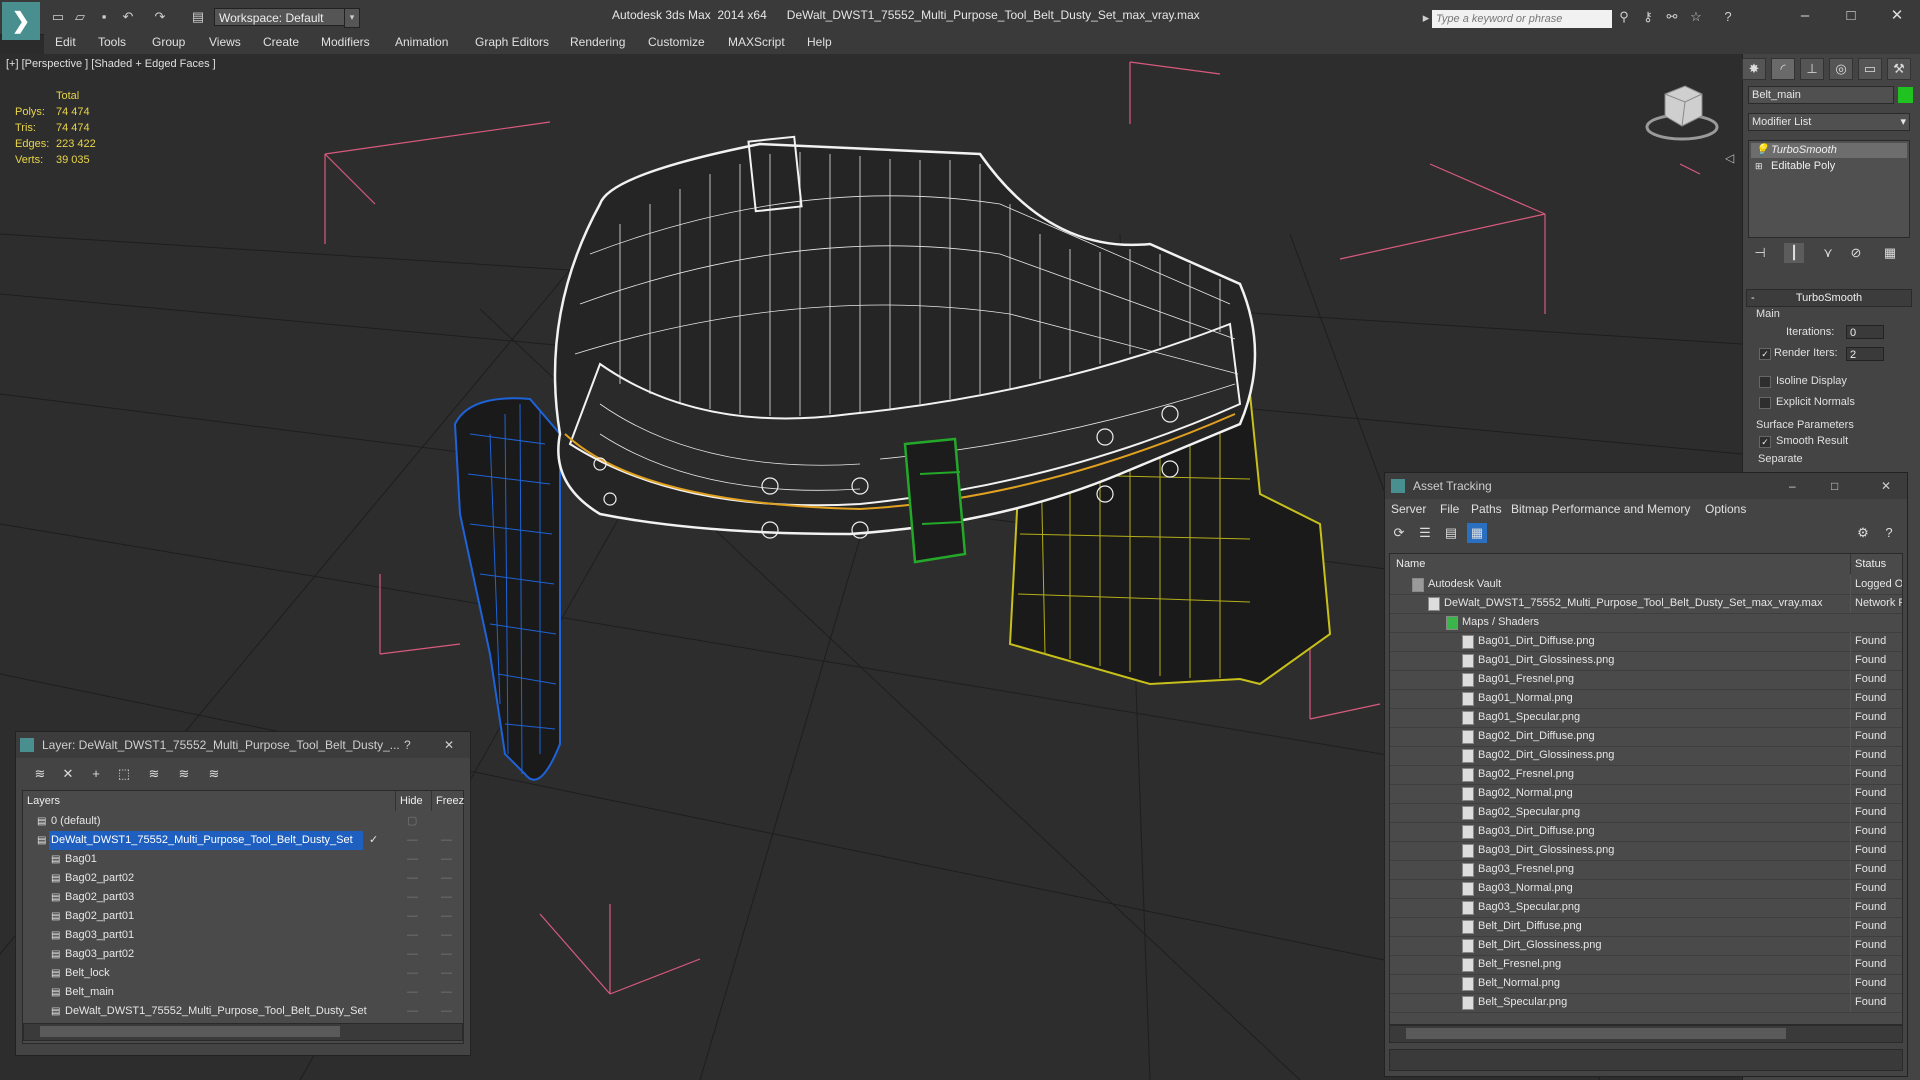  What do you see at coordinates (1646, 585) in the screenshot?
I see `asset-row: Autodesk Vault Logged Ou` at bounding box center [1646, 585].